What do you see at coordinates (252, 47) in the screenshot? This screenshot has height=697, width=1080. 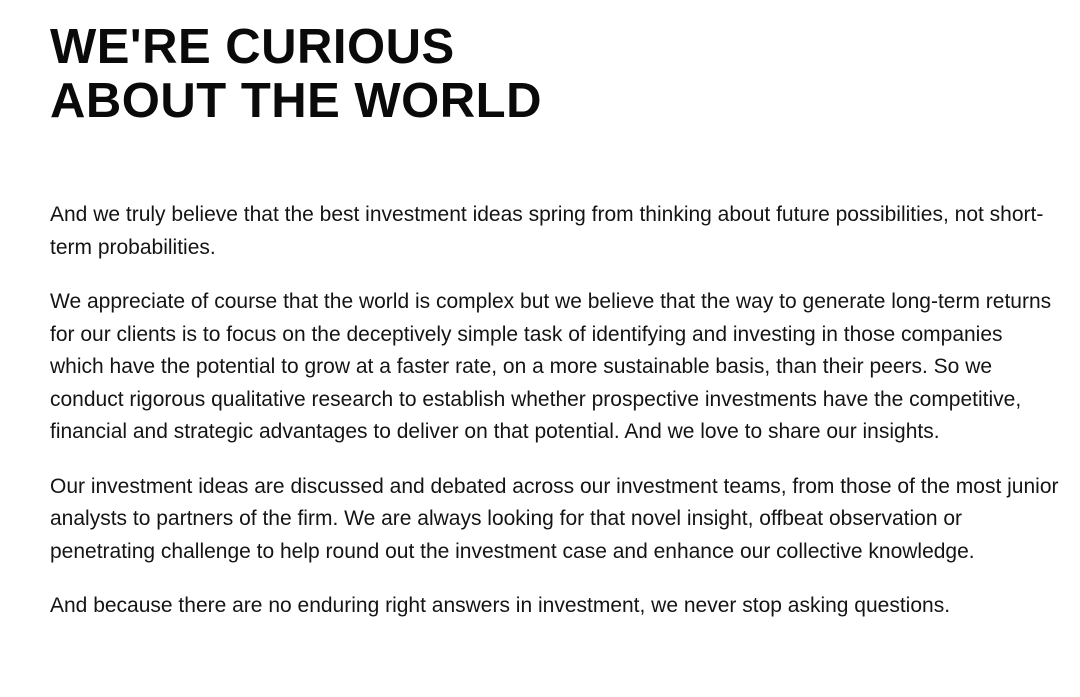 I see `page-title-line-1: WE'RE CURIOUS` at bounding box center [252, 47].